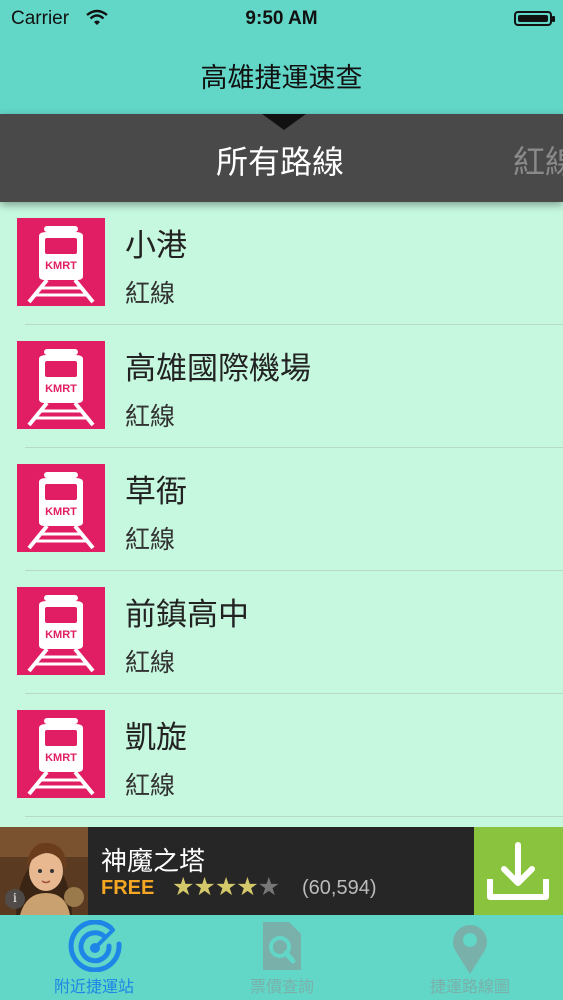 The height and width of the screenshot is (1000, 563). I want to click on tab-fare-search: 票價查詢, so click(282, 957).